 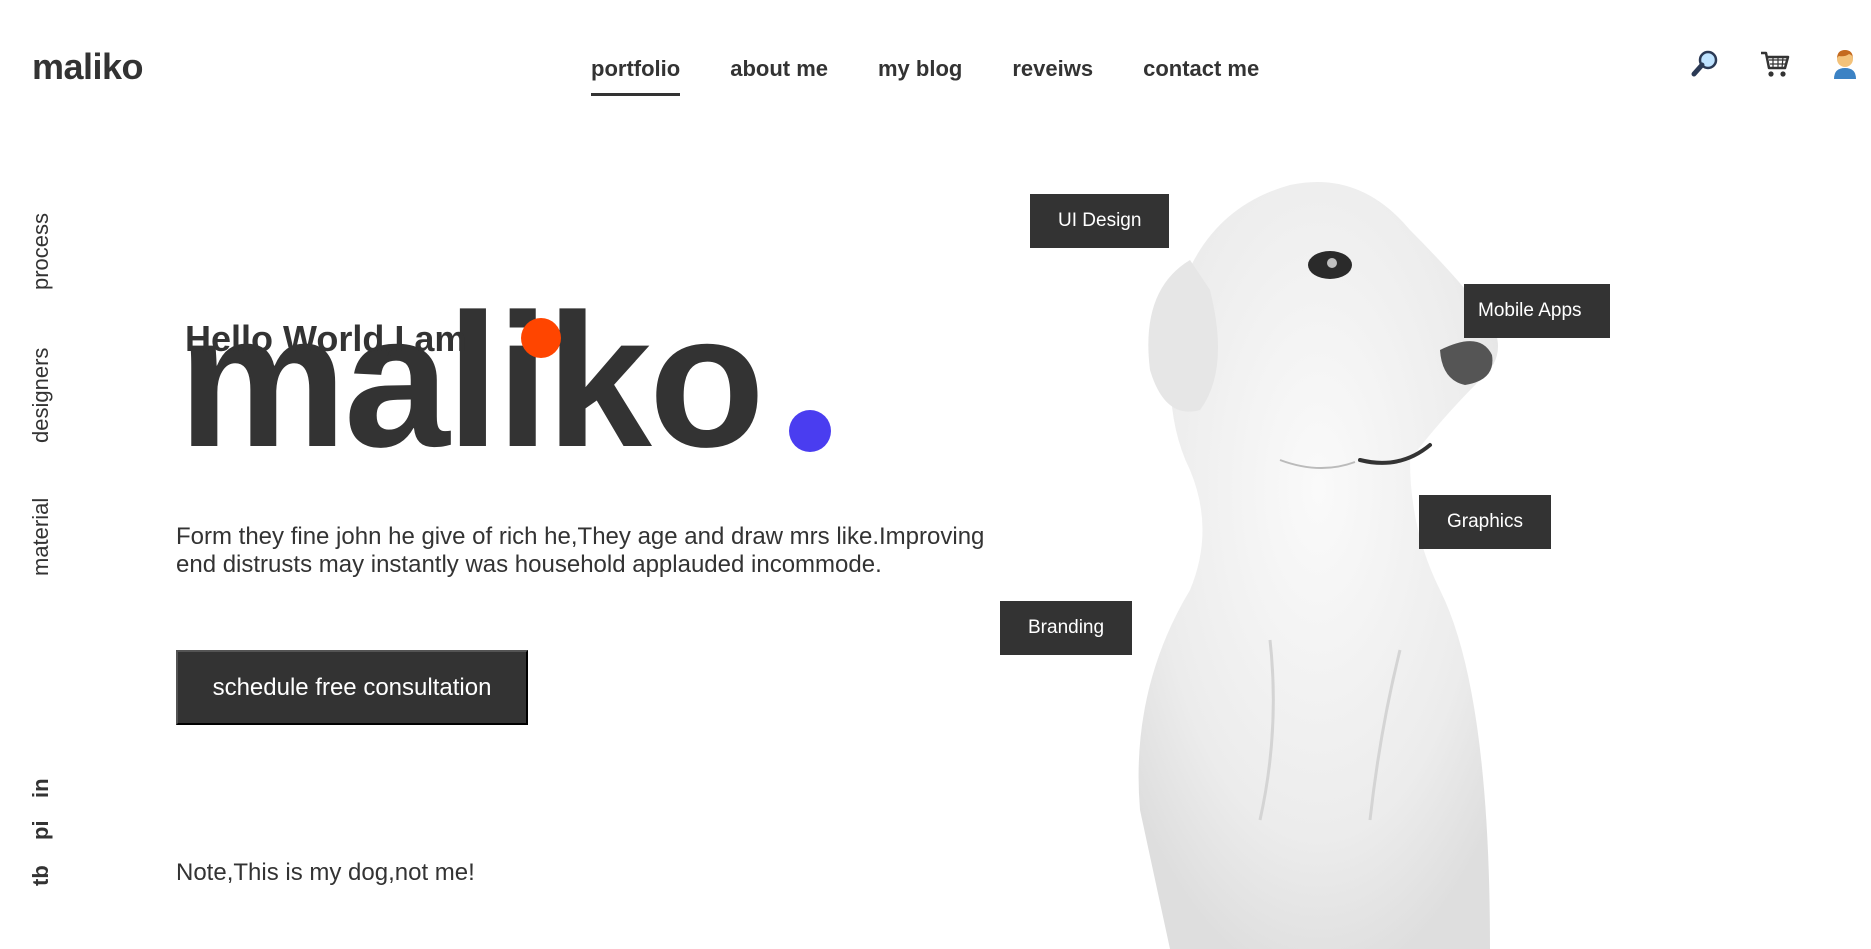 I want to click on sidebar-item-material: material, so click(x=41, y=537).